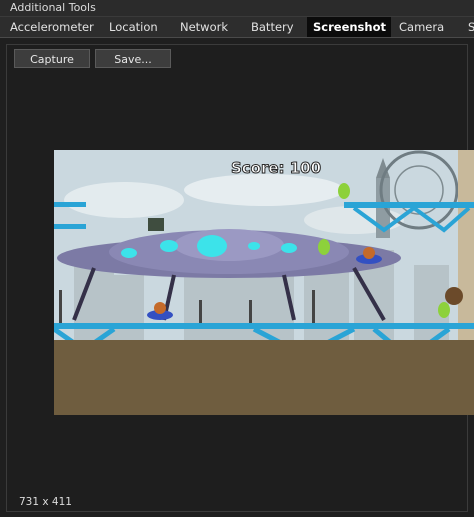  Describe the element at coordinates (264, 377) in the screenshot. I see `river` at that location.